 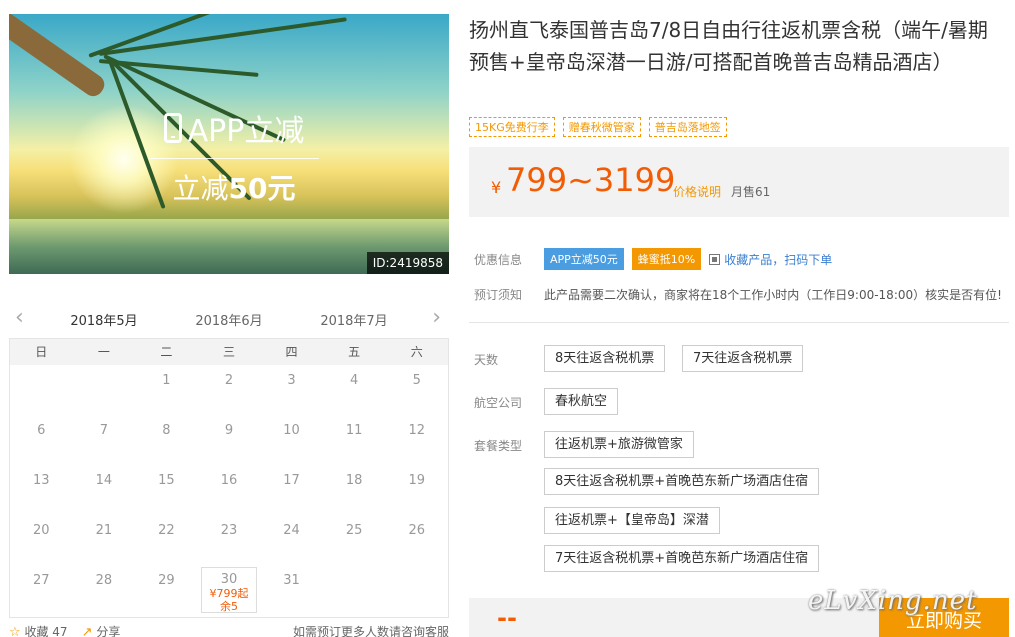 I want to click on day-number: 24, so click(x=291, y=530).